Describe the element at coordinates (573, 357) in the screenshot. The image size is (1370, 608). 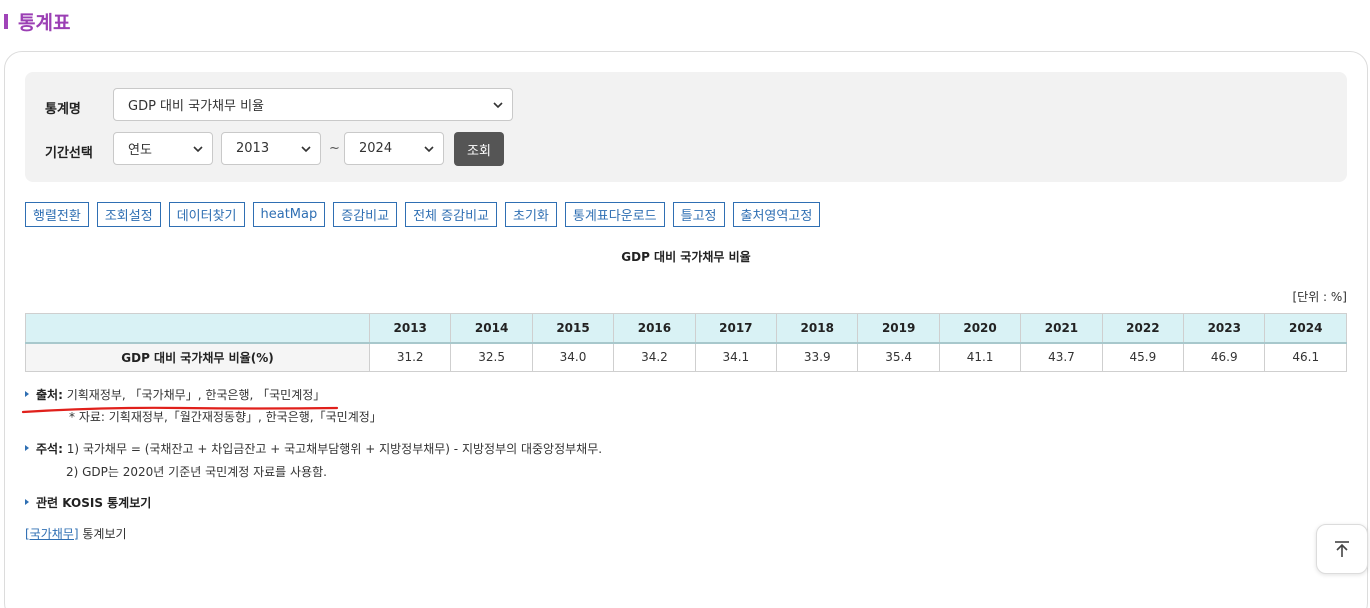
I see `table-cell: 34.0` at that location.